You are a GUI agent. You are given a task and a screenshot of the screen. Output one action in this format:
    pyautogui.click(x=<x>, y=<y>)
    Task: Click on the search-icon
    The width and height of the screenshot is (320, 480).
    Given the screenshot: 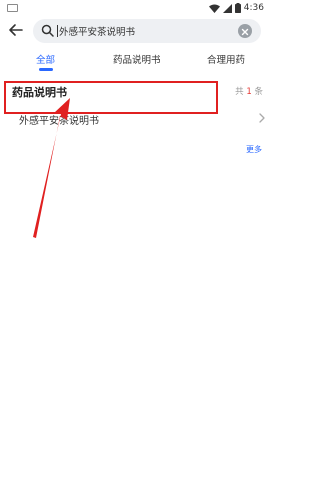 What is the action you would take?
    pyautogui.click(x=47, y=30)
    